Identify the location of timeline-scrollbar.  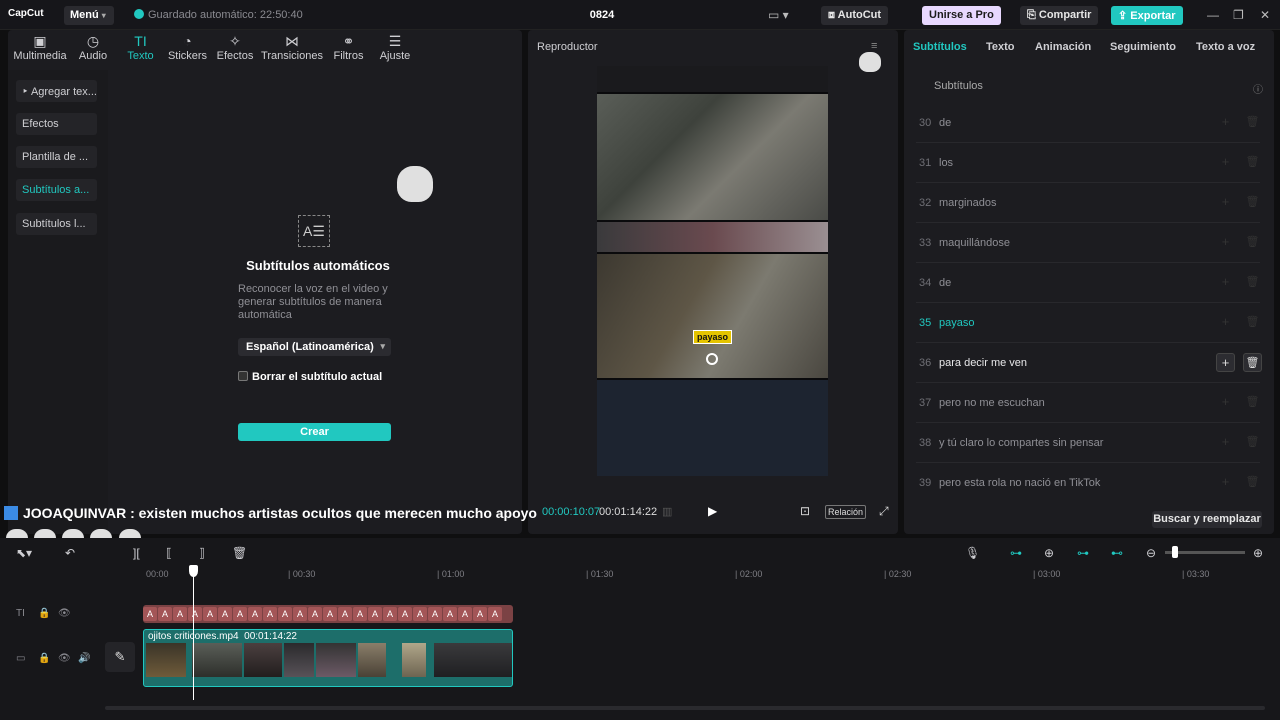
(685, 708).